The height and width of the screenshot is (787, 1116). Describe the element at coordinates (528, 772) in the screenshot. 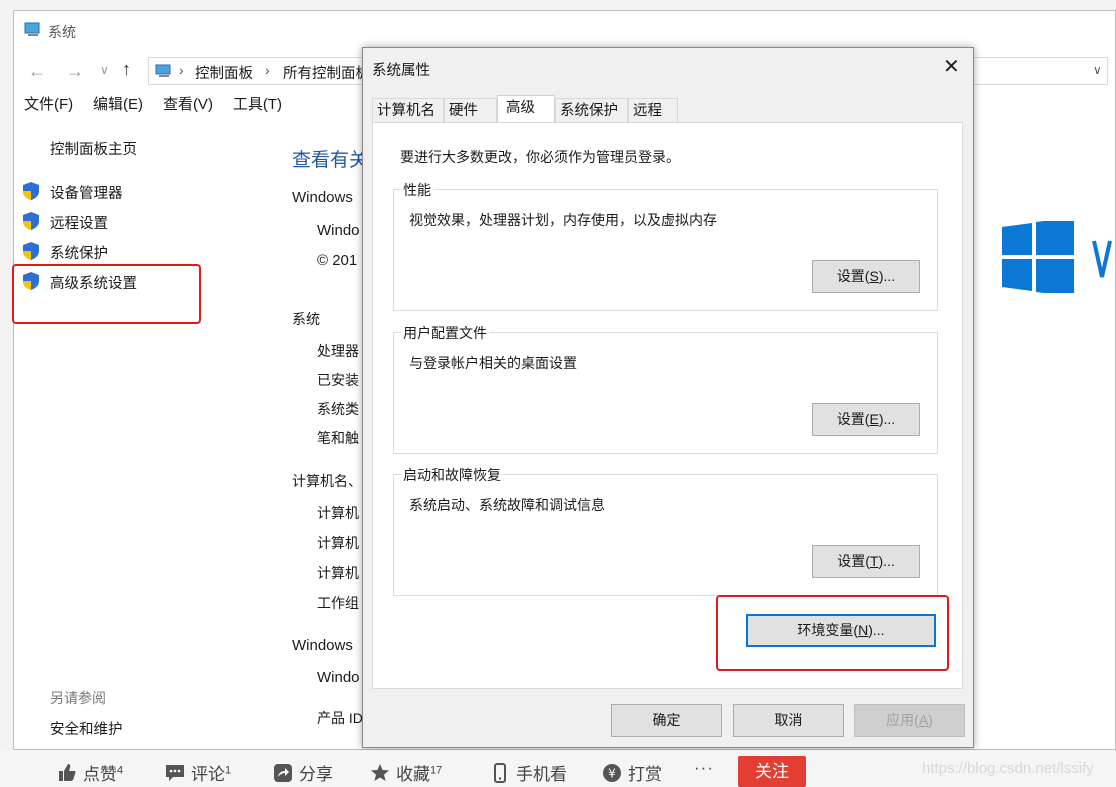

I see `mobile-view-button: 手机看` at that location.